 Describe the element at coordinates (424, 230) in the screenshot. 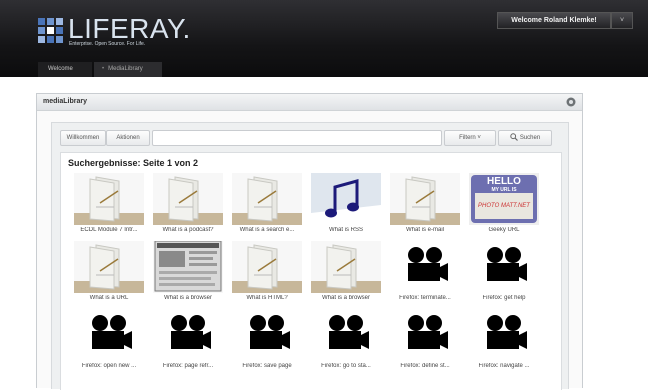

I see `media-item-label: What is e-mail` at that location.